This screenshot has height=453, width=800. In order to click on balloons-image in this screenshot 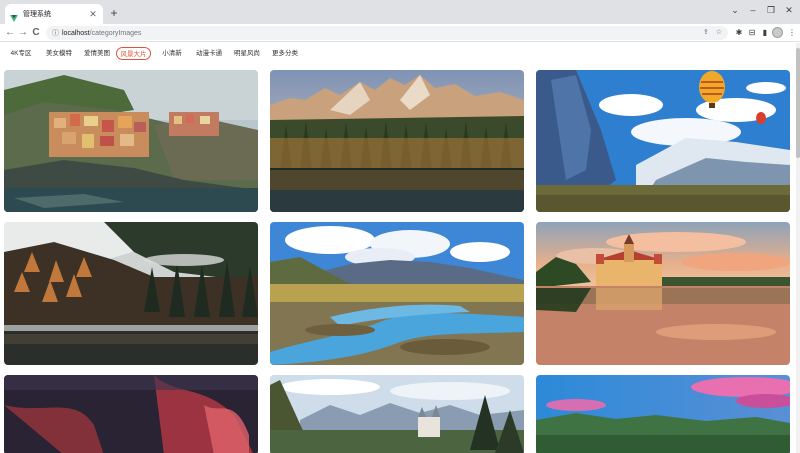, I will do `click(663, 141)`.